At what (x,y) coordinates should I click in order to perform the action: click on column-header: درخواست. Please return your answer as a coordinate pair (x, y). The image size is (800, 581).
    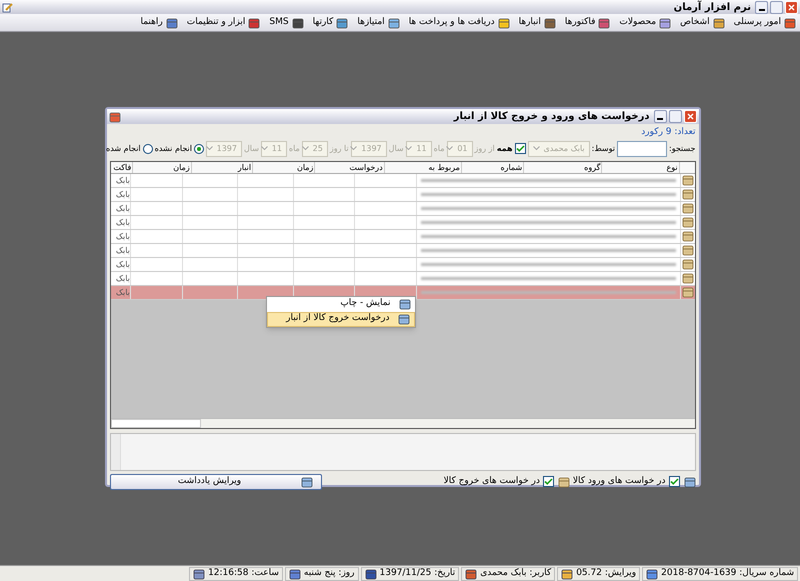
    Looking at the image, I should click on (349, 167).